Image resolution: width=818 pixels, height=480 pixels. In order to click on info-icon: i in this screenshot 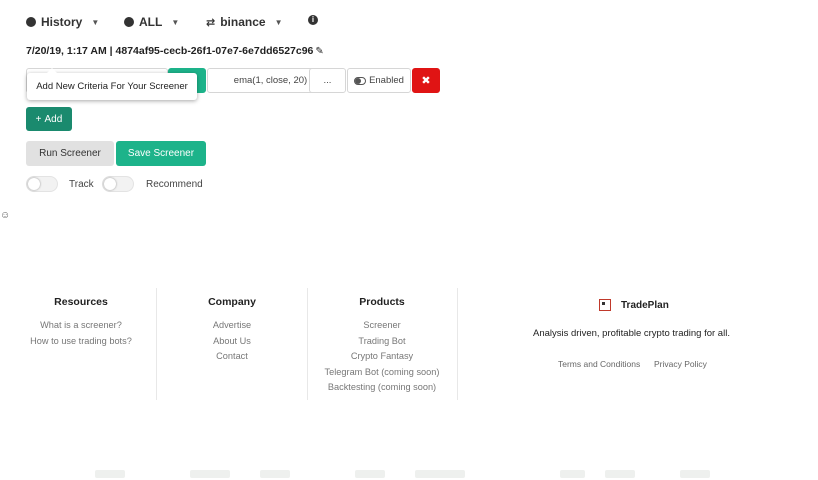, I will do `click(313, 20)`.